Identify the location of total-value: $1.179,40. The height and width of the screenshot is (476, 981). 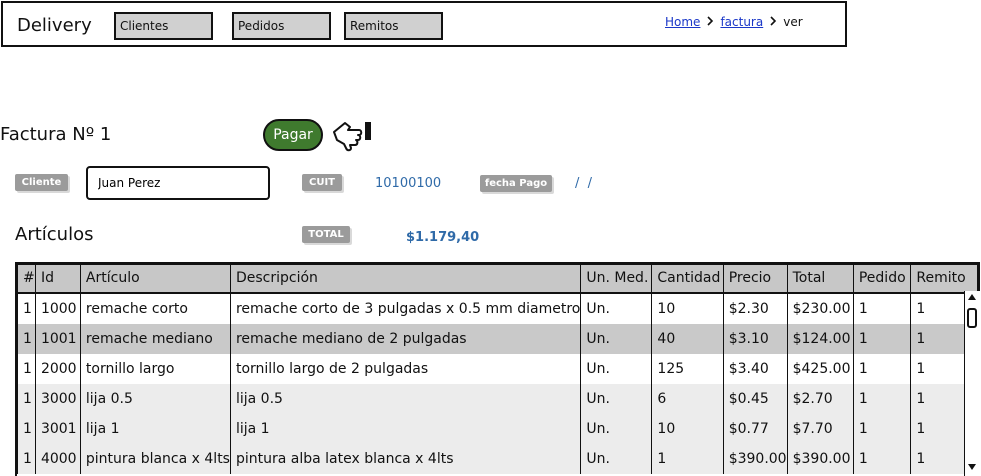
(443, 237).